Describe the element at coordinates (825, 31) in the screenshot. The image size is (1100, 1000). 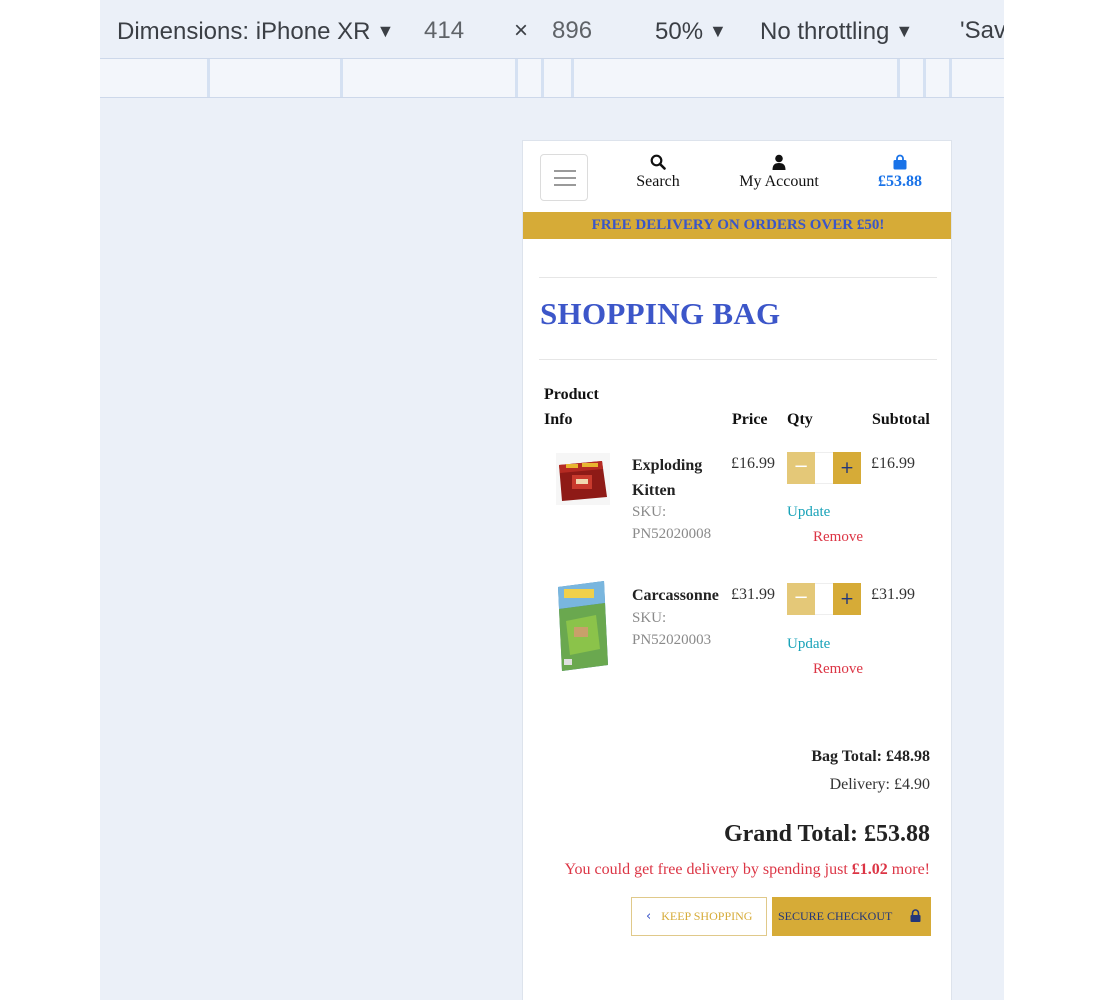
I see `throttling-select-label: No throttling` at that location.